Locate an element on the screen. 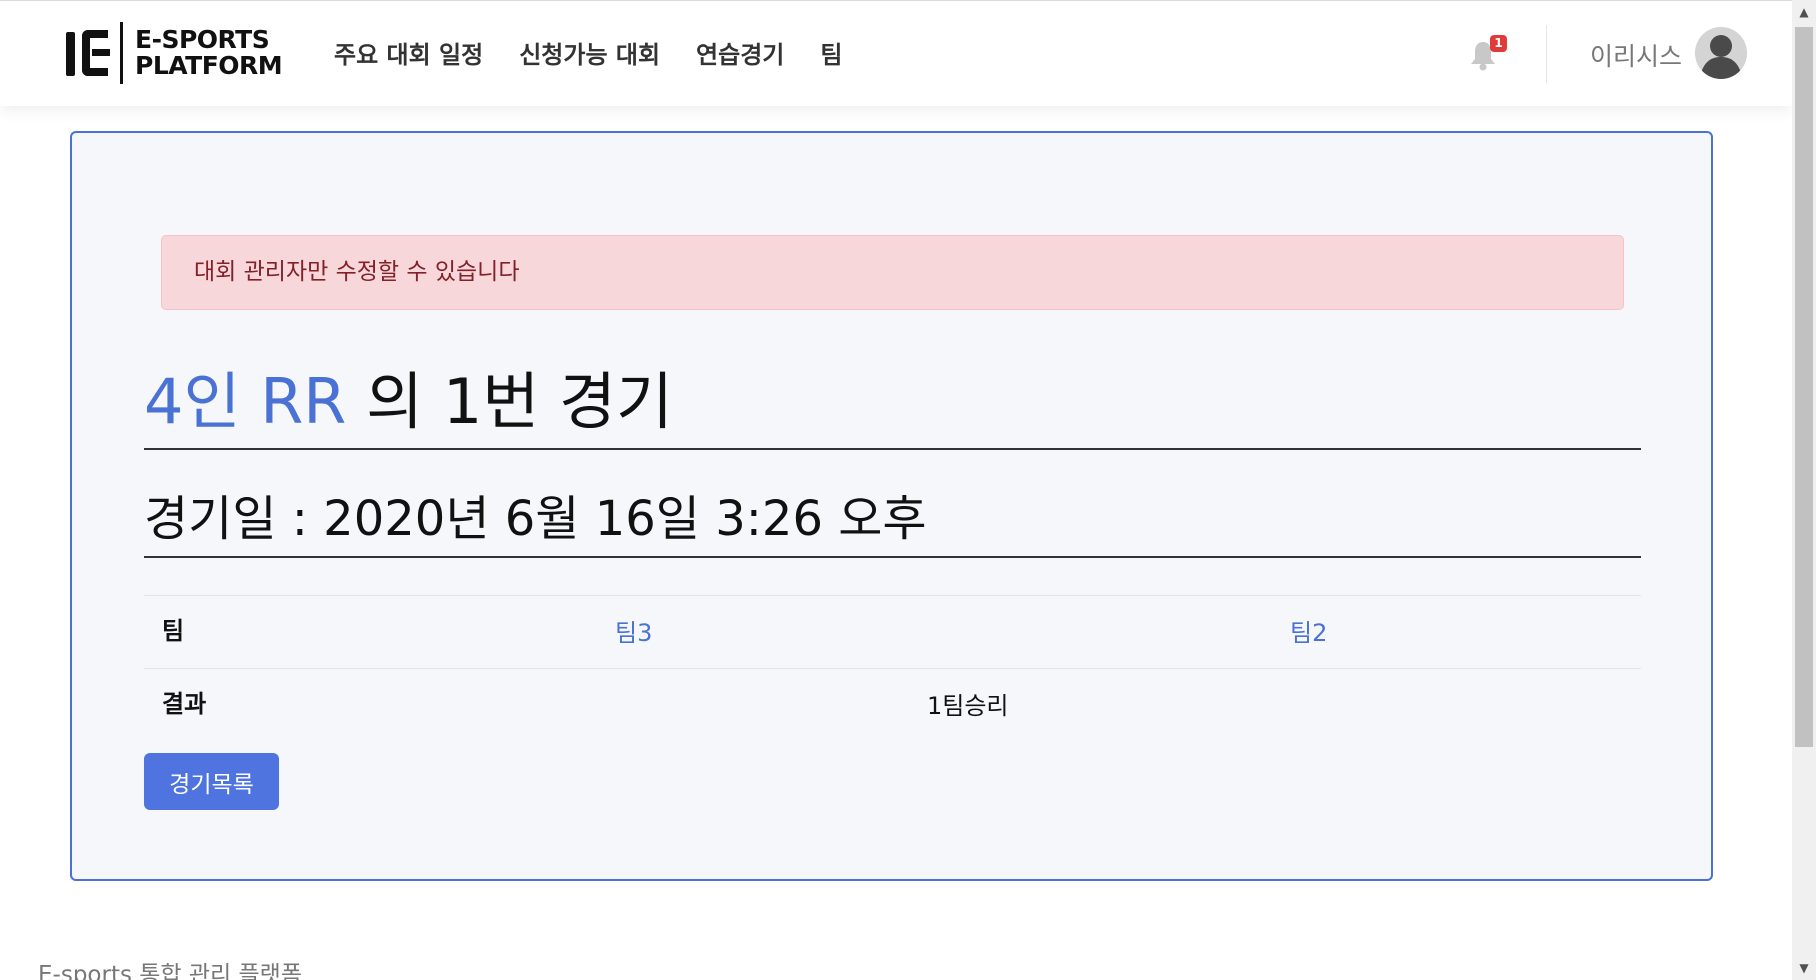  match-title-suffix: 의 1번 경기 is located at coordinates (520, 401).